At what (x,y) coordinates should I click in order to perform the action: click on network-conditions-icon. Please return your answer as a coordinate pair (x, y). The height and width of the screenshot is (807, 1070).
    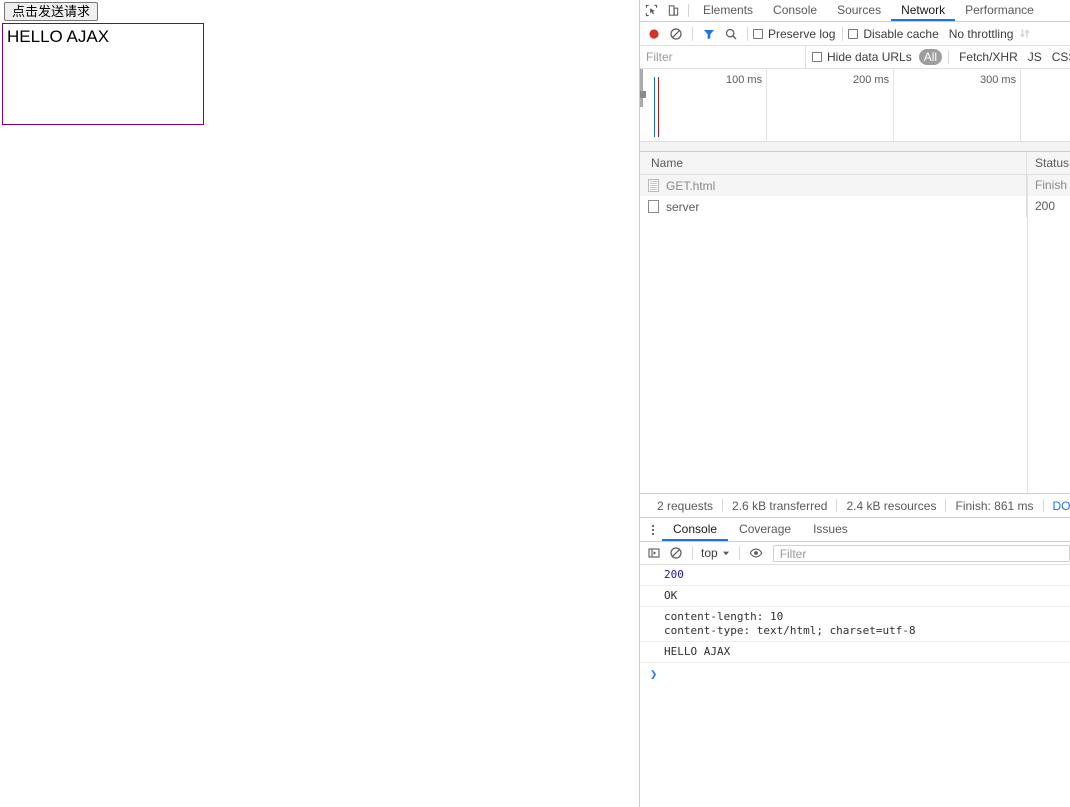
    Looking at the image, I should click on (1024, 34).